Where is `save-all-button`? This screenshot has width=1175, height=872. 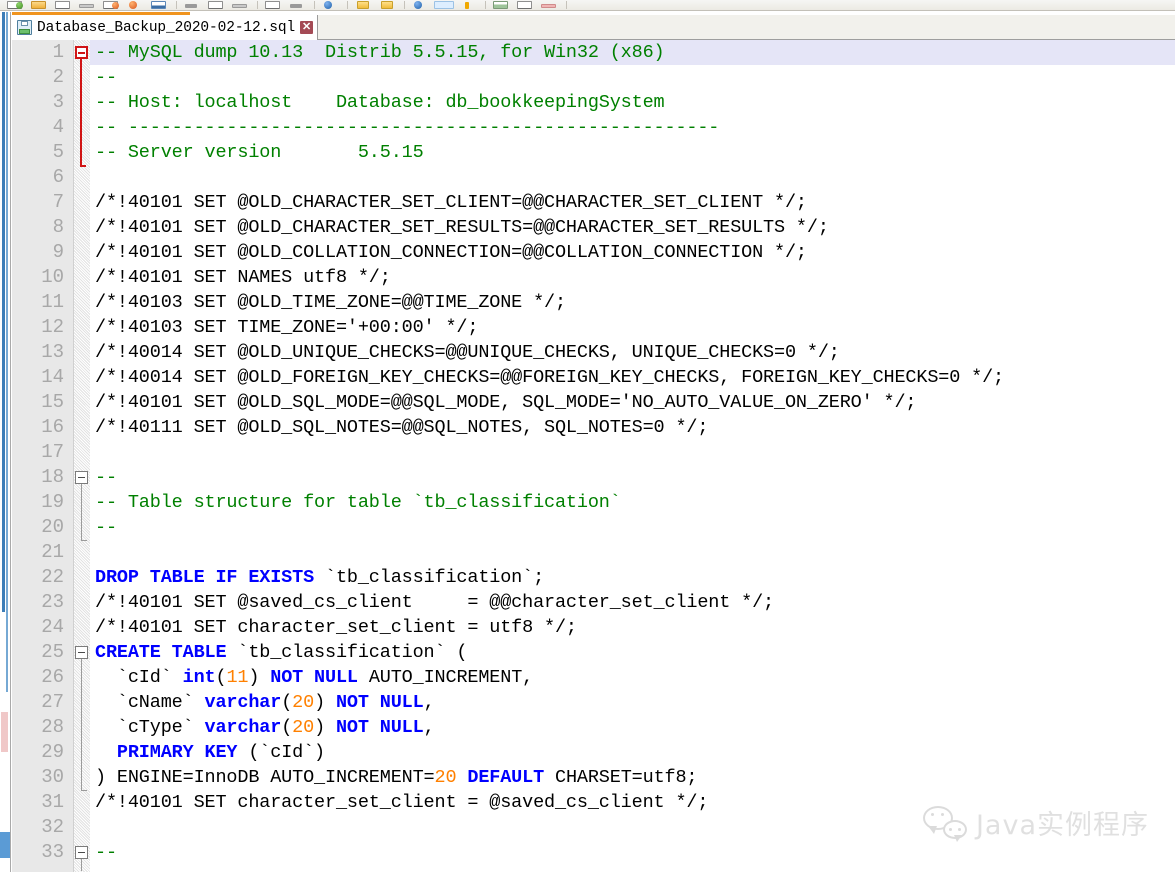 save-all-button is located at coordinates (87, 5).